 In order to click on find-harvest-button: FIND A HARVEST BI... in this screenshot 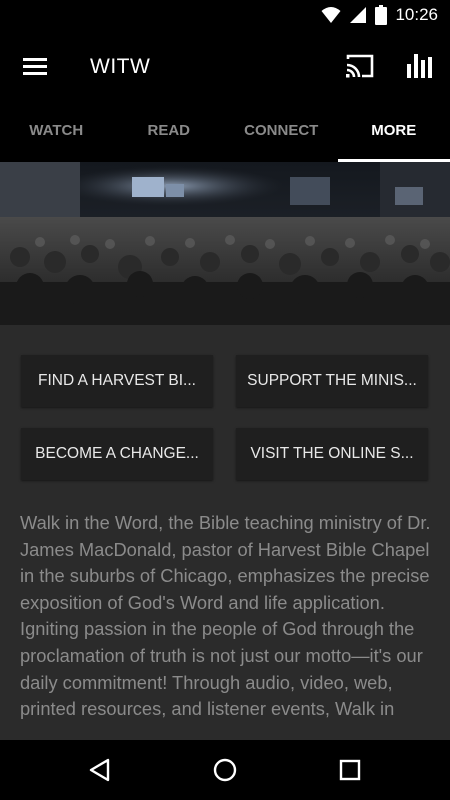, I will do `click(117, 381)`.